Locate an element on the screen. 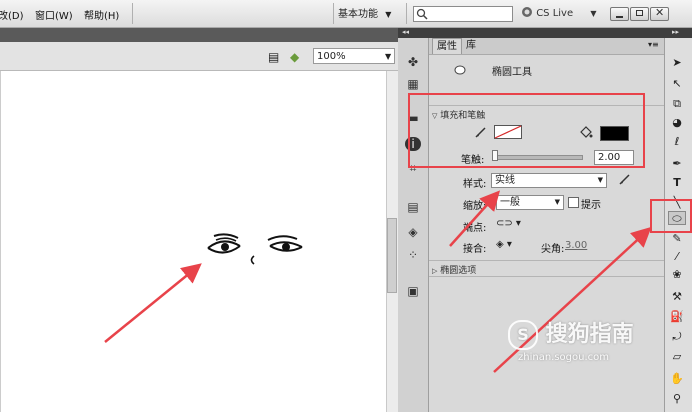 The width and height of the screenshot is (692, 412). edit-scene-icon: ▤ is located at coordinates (273, 57).